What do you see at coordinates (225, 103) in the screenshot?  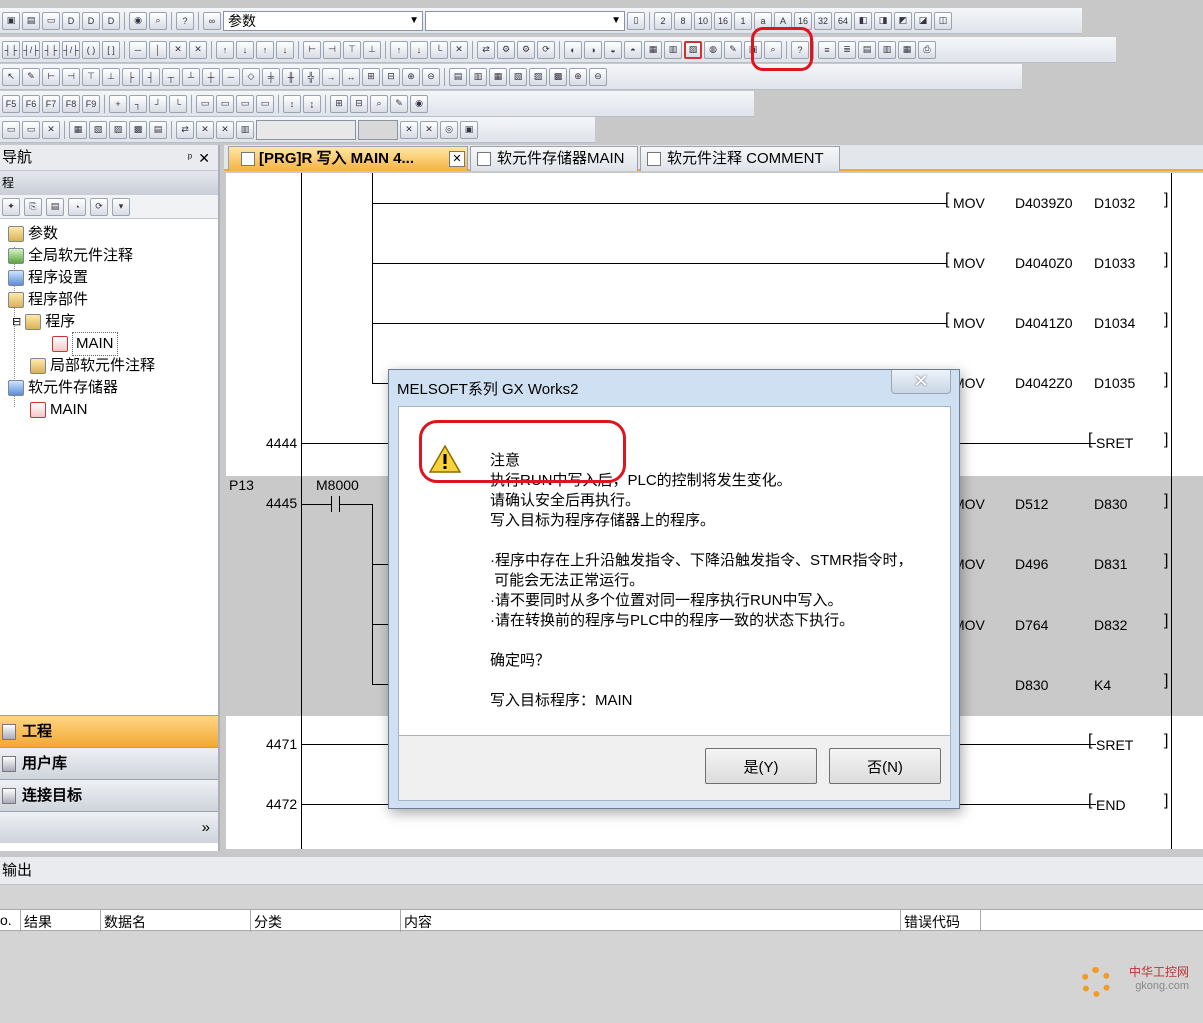 I see `fb-k-icon: ▭` at bounding box center [225, 103].